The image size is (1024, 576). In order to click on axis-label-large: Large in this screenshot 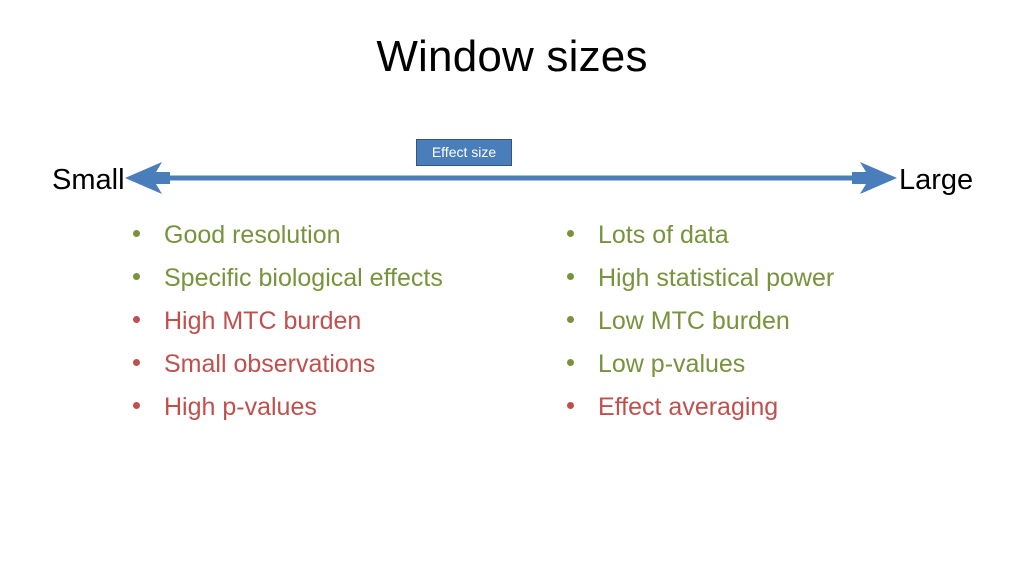, I will do `click(936, 180)`.